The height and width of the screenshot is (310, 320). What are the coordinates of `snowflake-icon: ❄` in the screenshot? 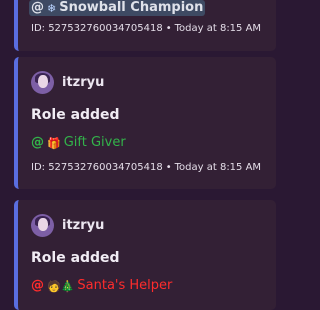 It's located at (52, 8).